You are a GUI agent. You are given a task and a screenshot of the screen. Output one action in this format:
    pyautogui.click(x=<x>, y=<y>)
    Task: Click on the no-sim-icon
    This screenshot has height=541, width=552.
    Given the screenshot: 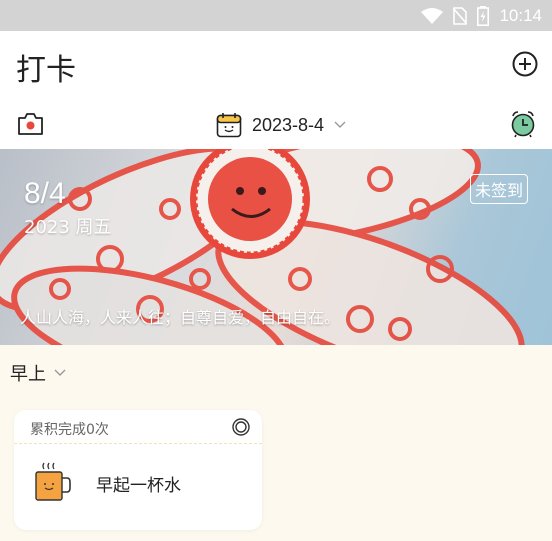 What is the action you would take?
    pyautogui.click(x=460, y=15)
    